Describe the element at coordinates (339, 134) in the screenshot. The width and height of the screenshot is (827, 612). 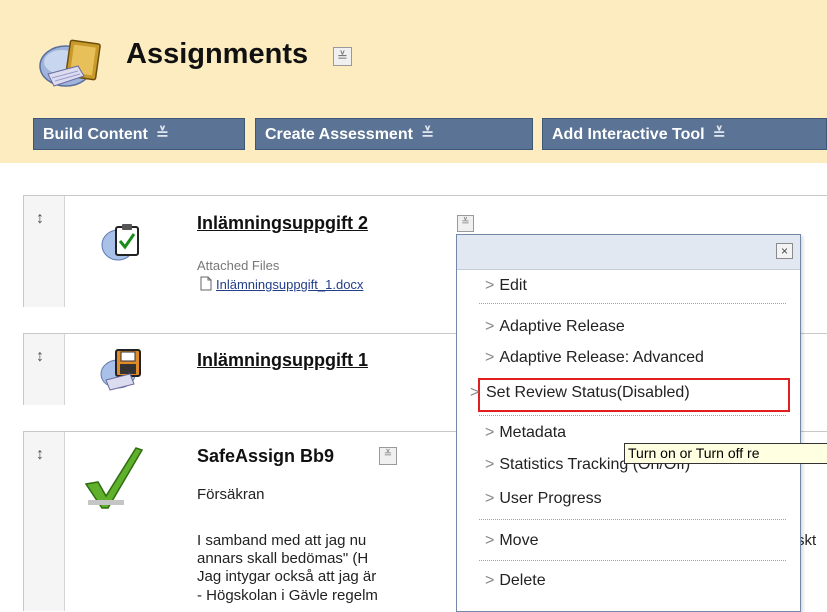
I see `create-assessment-label: Create Assessment` at that location.